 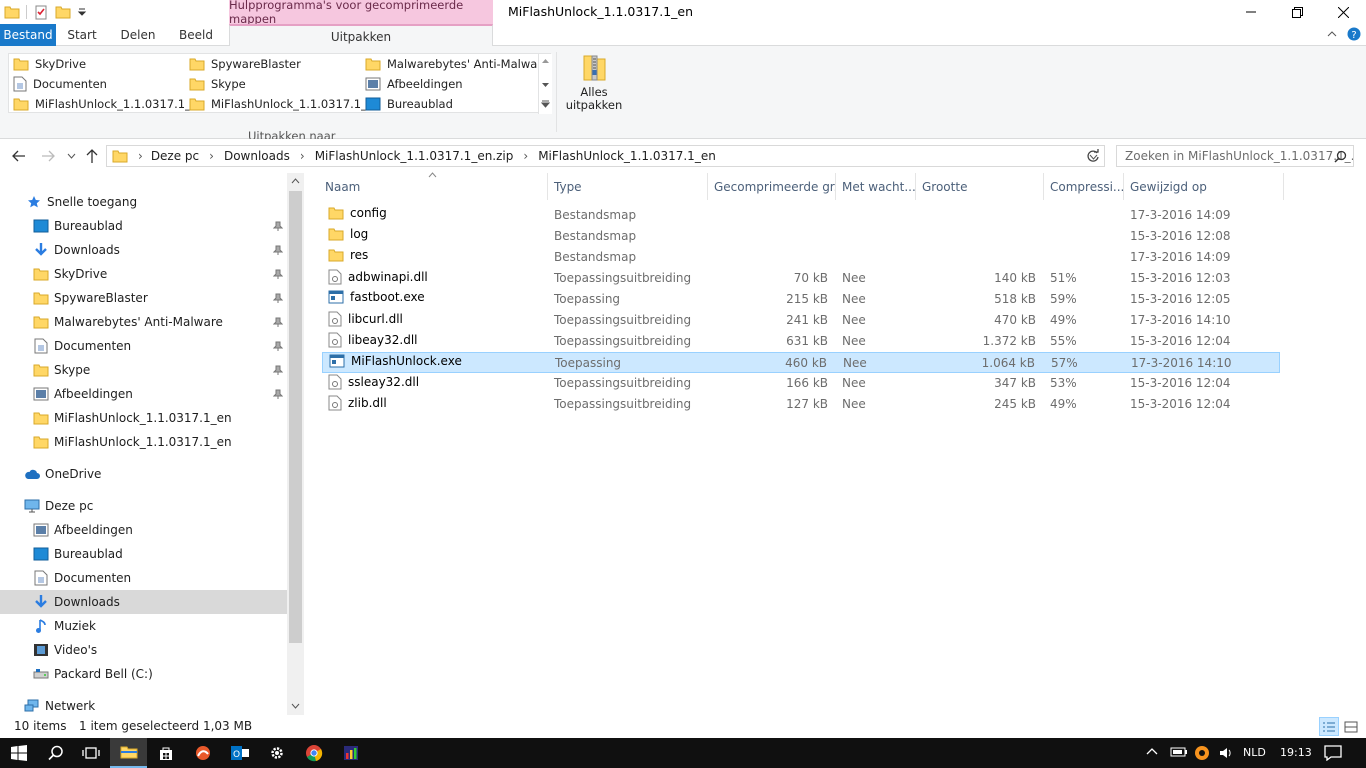 What do you see at coordinates (295, 417) in the screenshot?
I see `nav-scrollbar-thumb` at bounding box center [295, 417].